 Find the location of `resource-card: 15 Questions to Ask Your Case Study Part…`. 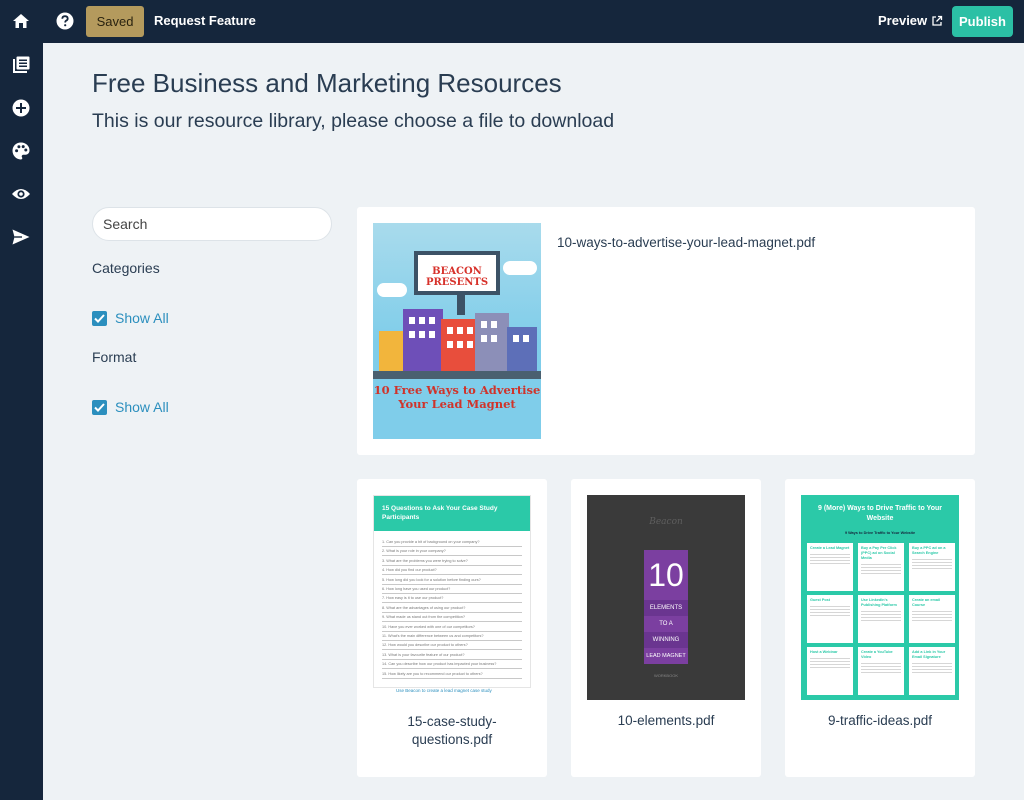

resource-card: 15 Questions to Ask Your Case Study Part… is located at coordinates (452, 628).